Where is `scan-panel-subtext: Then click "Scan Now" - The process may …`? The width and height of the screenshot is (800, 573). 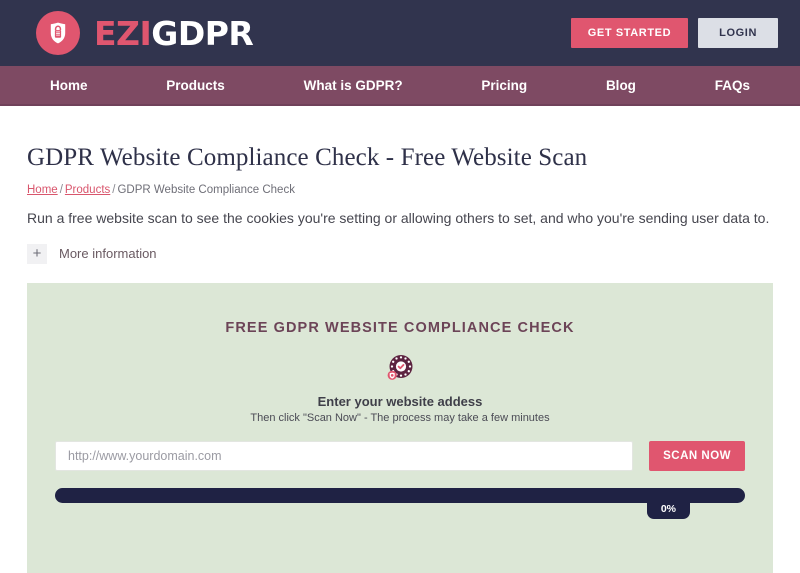
scan-panel-subtext: Then click "Scan Now" - The process may … is located at coordinates (400, 417).